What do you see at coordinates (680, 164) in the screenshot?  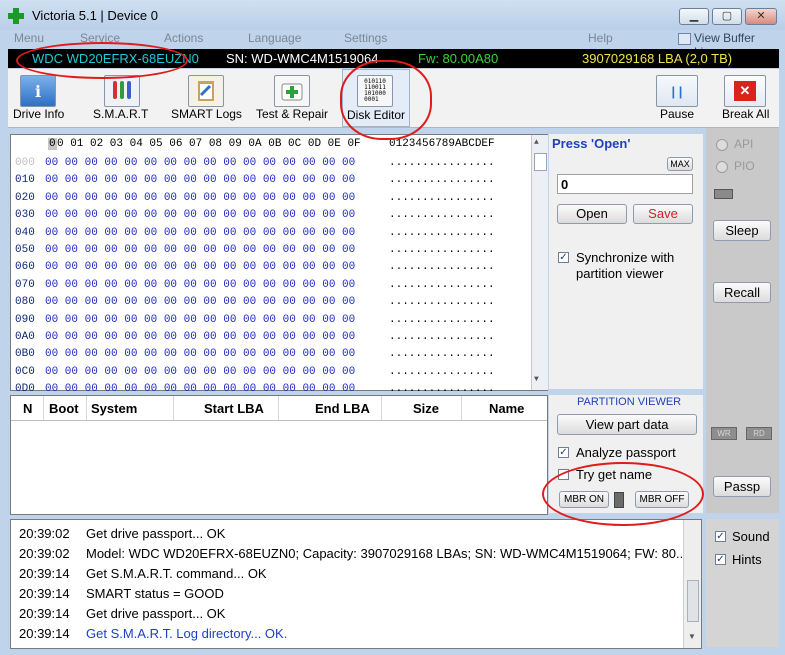 I see `max-button: MAX` at bounding box center [680, 164].